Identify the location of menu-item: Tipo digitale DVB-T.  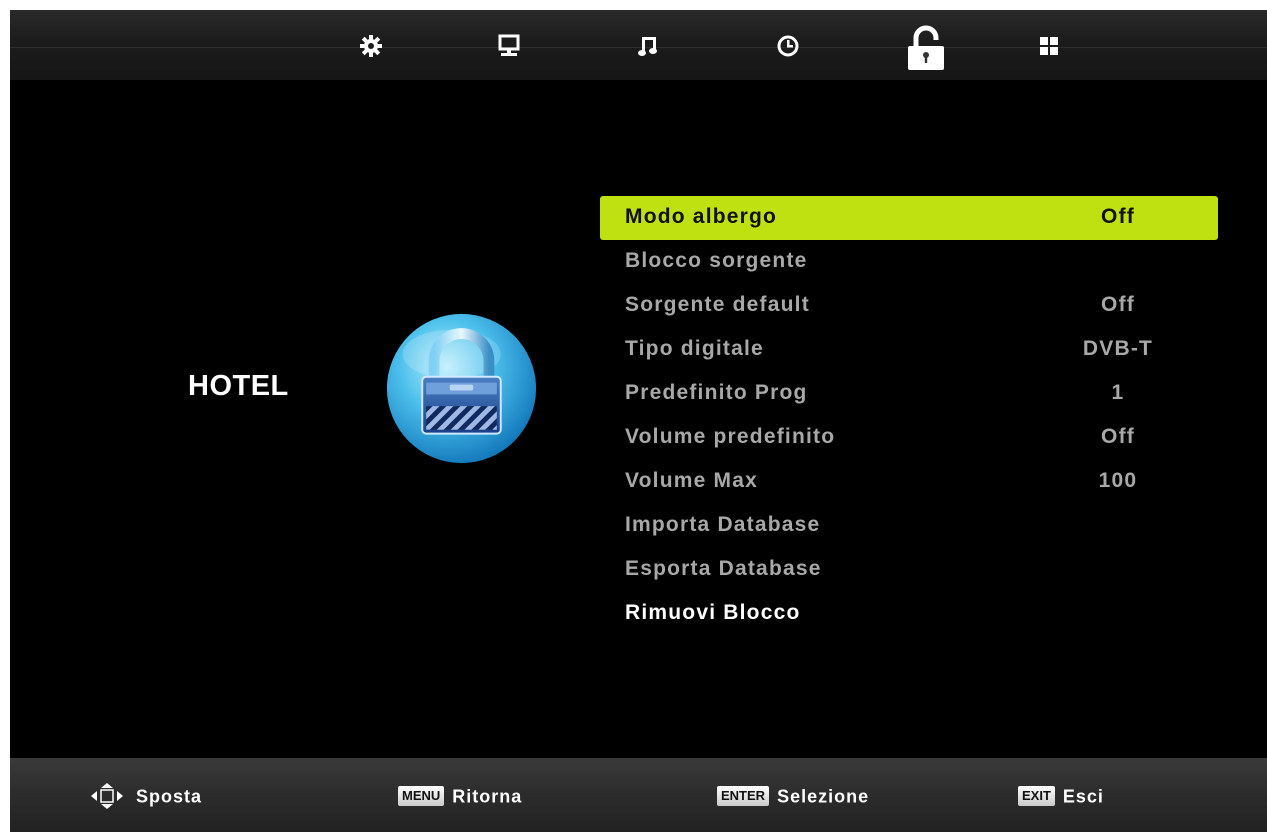
(909, 350).